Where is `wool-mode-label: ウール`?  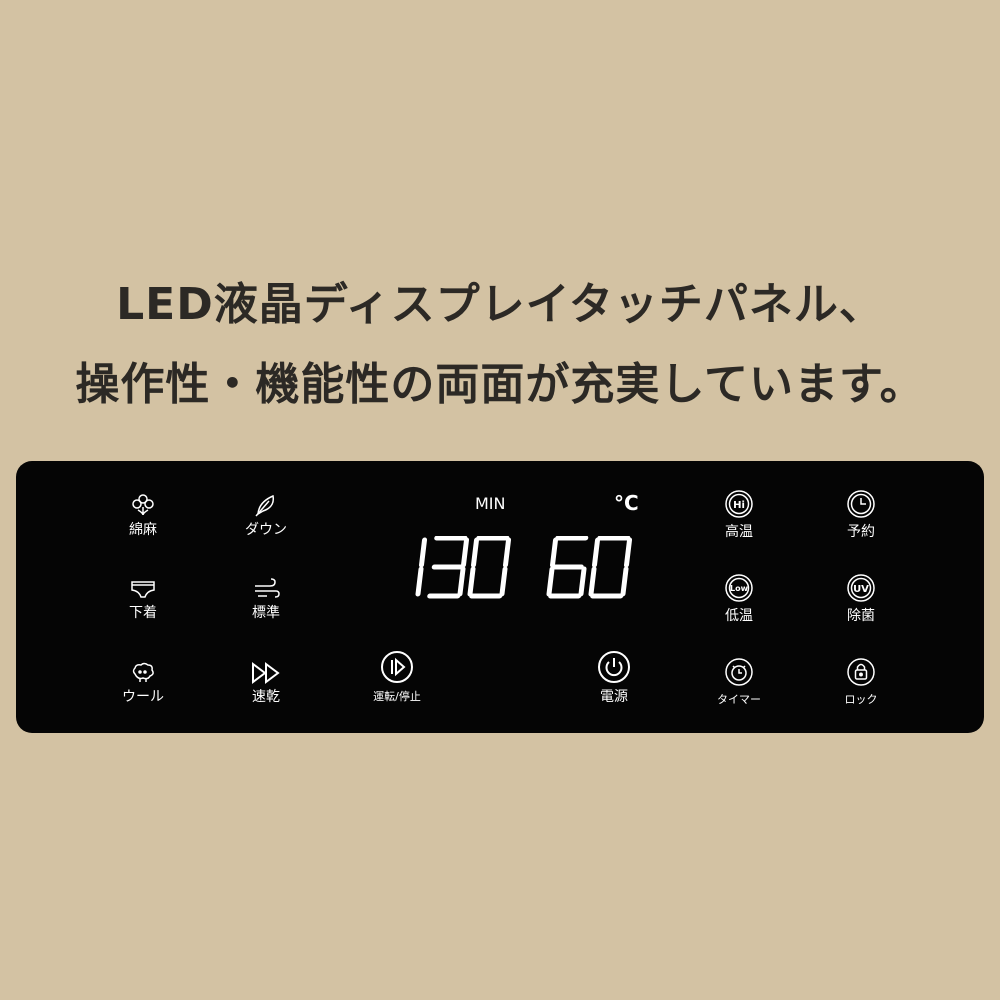 wool-mode-label: ウール is located at coordinates (143, 697).